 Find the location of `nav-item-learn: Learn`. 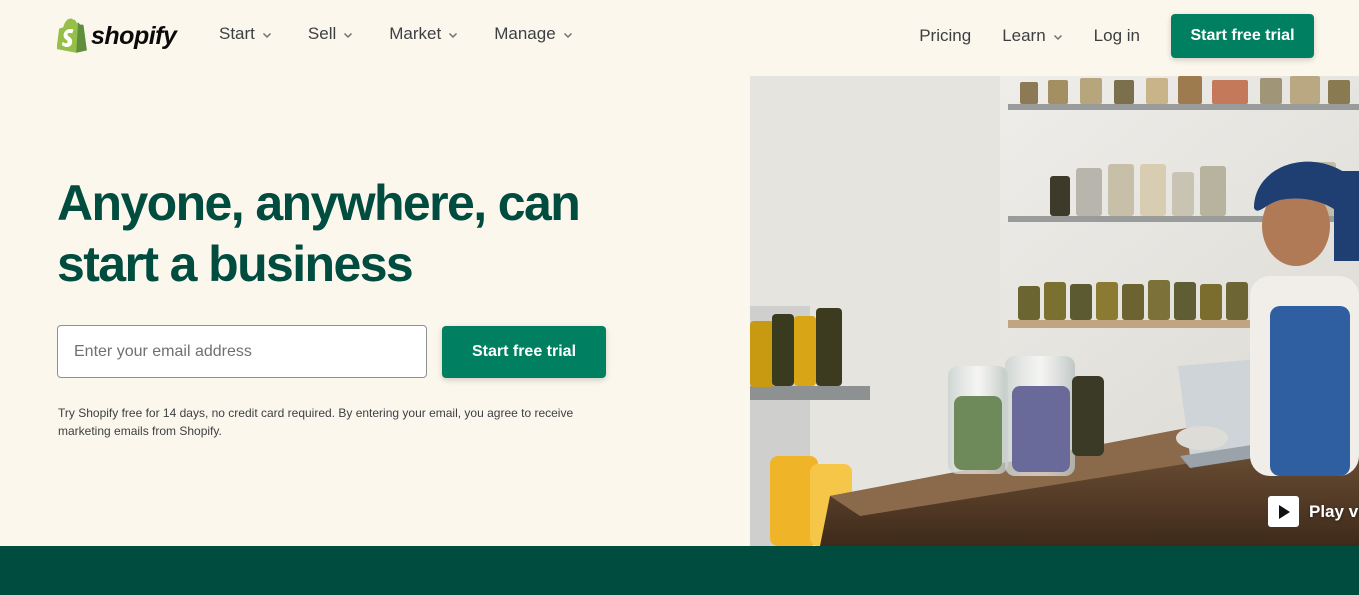

nav-item-learn: Learn is located at coordinates (1032, 36).